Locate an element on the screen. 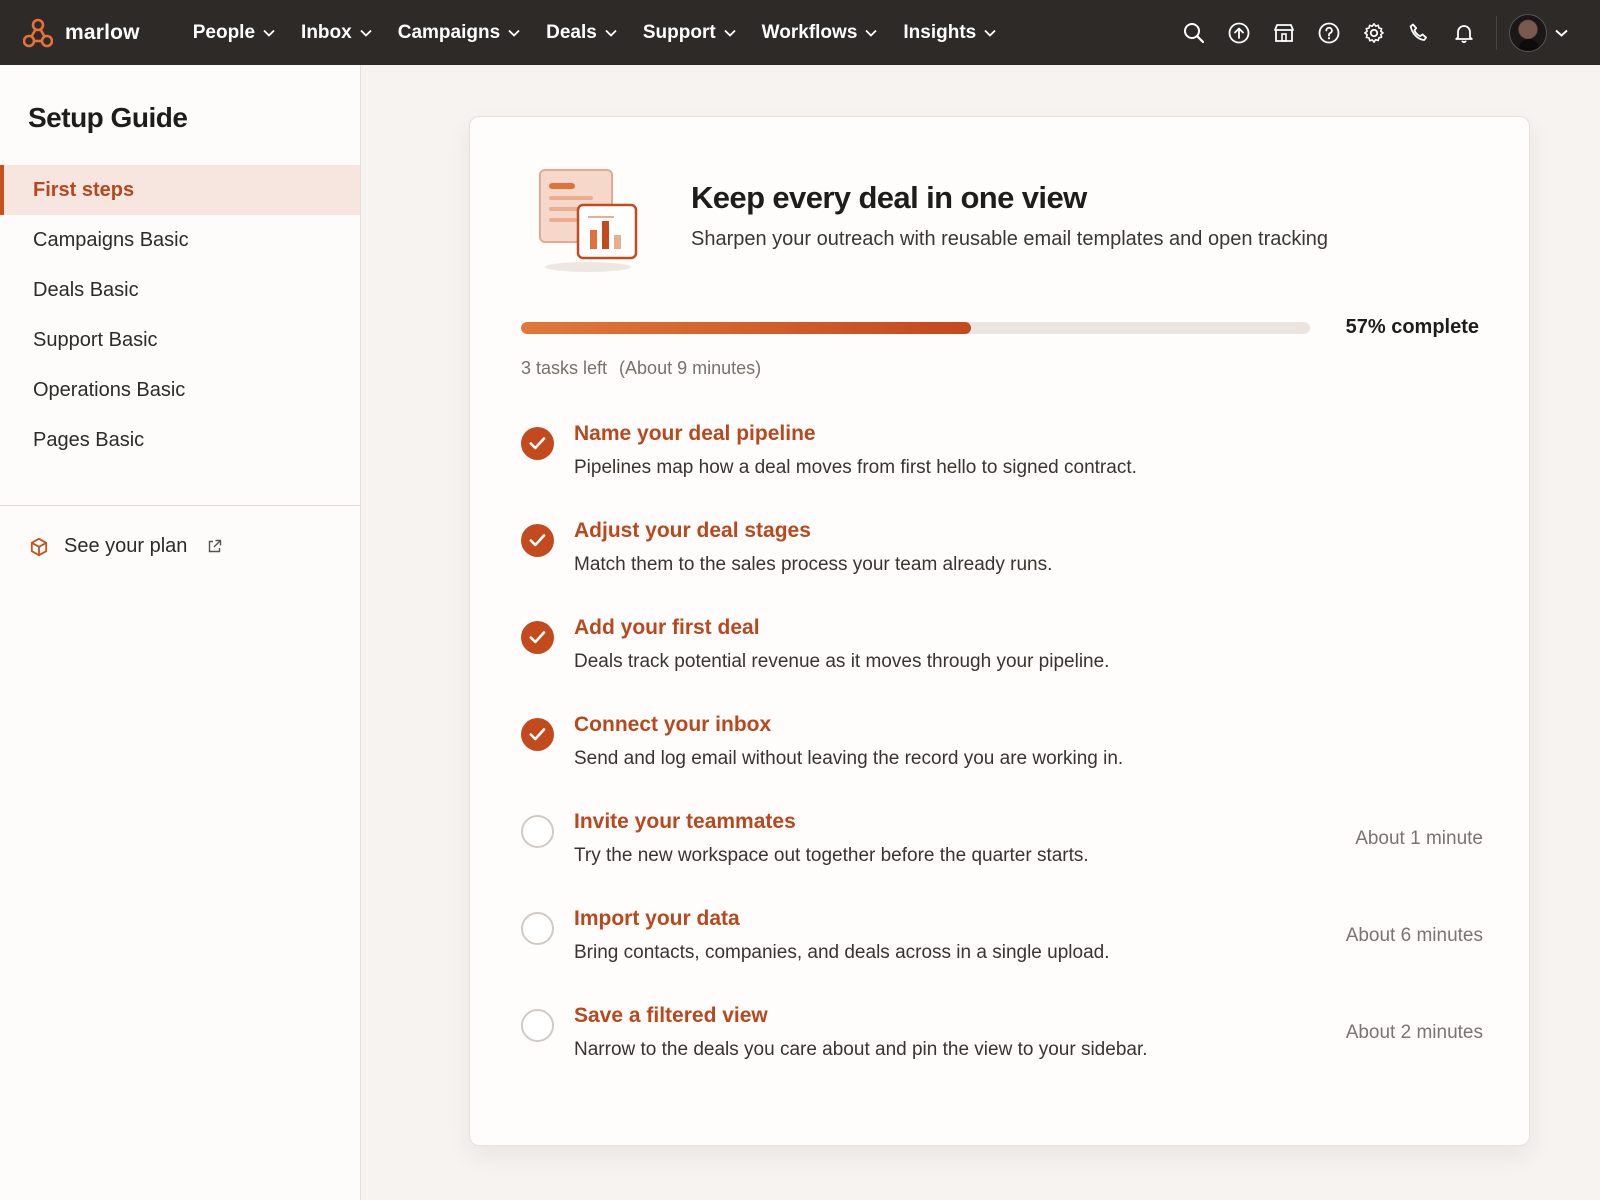 This screenshot has height=1200, width=1600. settings-button is located at coordinates (1373, 32).